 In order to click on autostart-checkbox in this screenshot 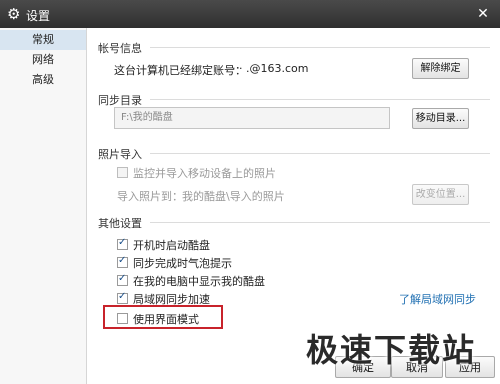, I will do `click(122, 243)`.